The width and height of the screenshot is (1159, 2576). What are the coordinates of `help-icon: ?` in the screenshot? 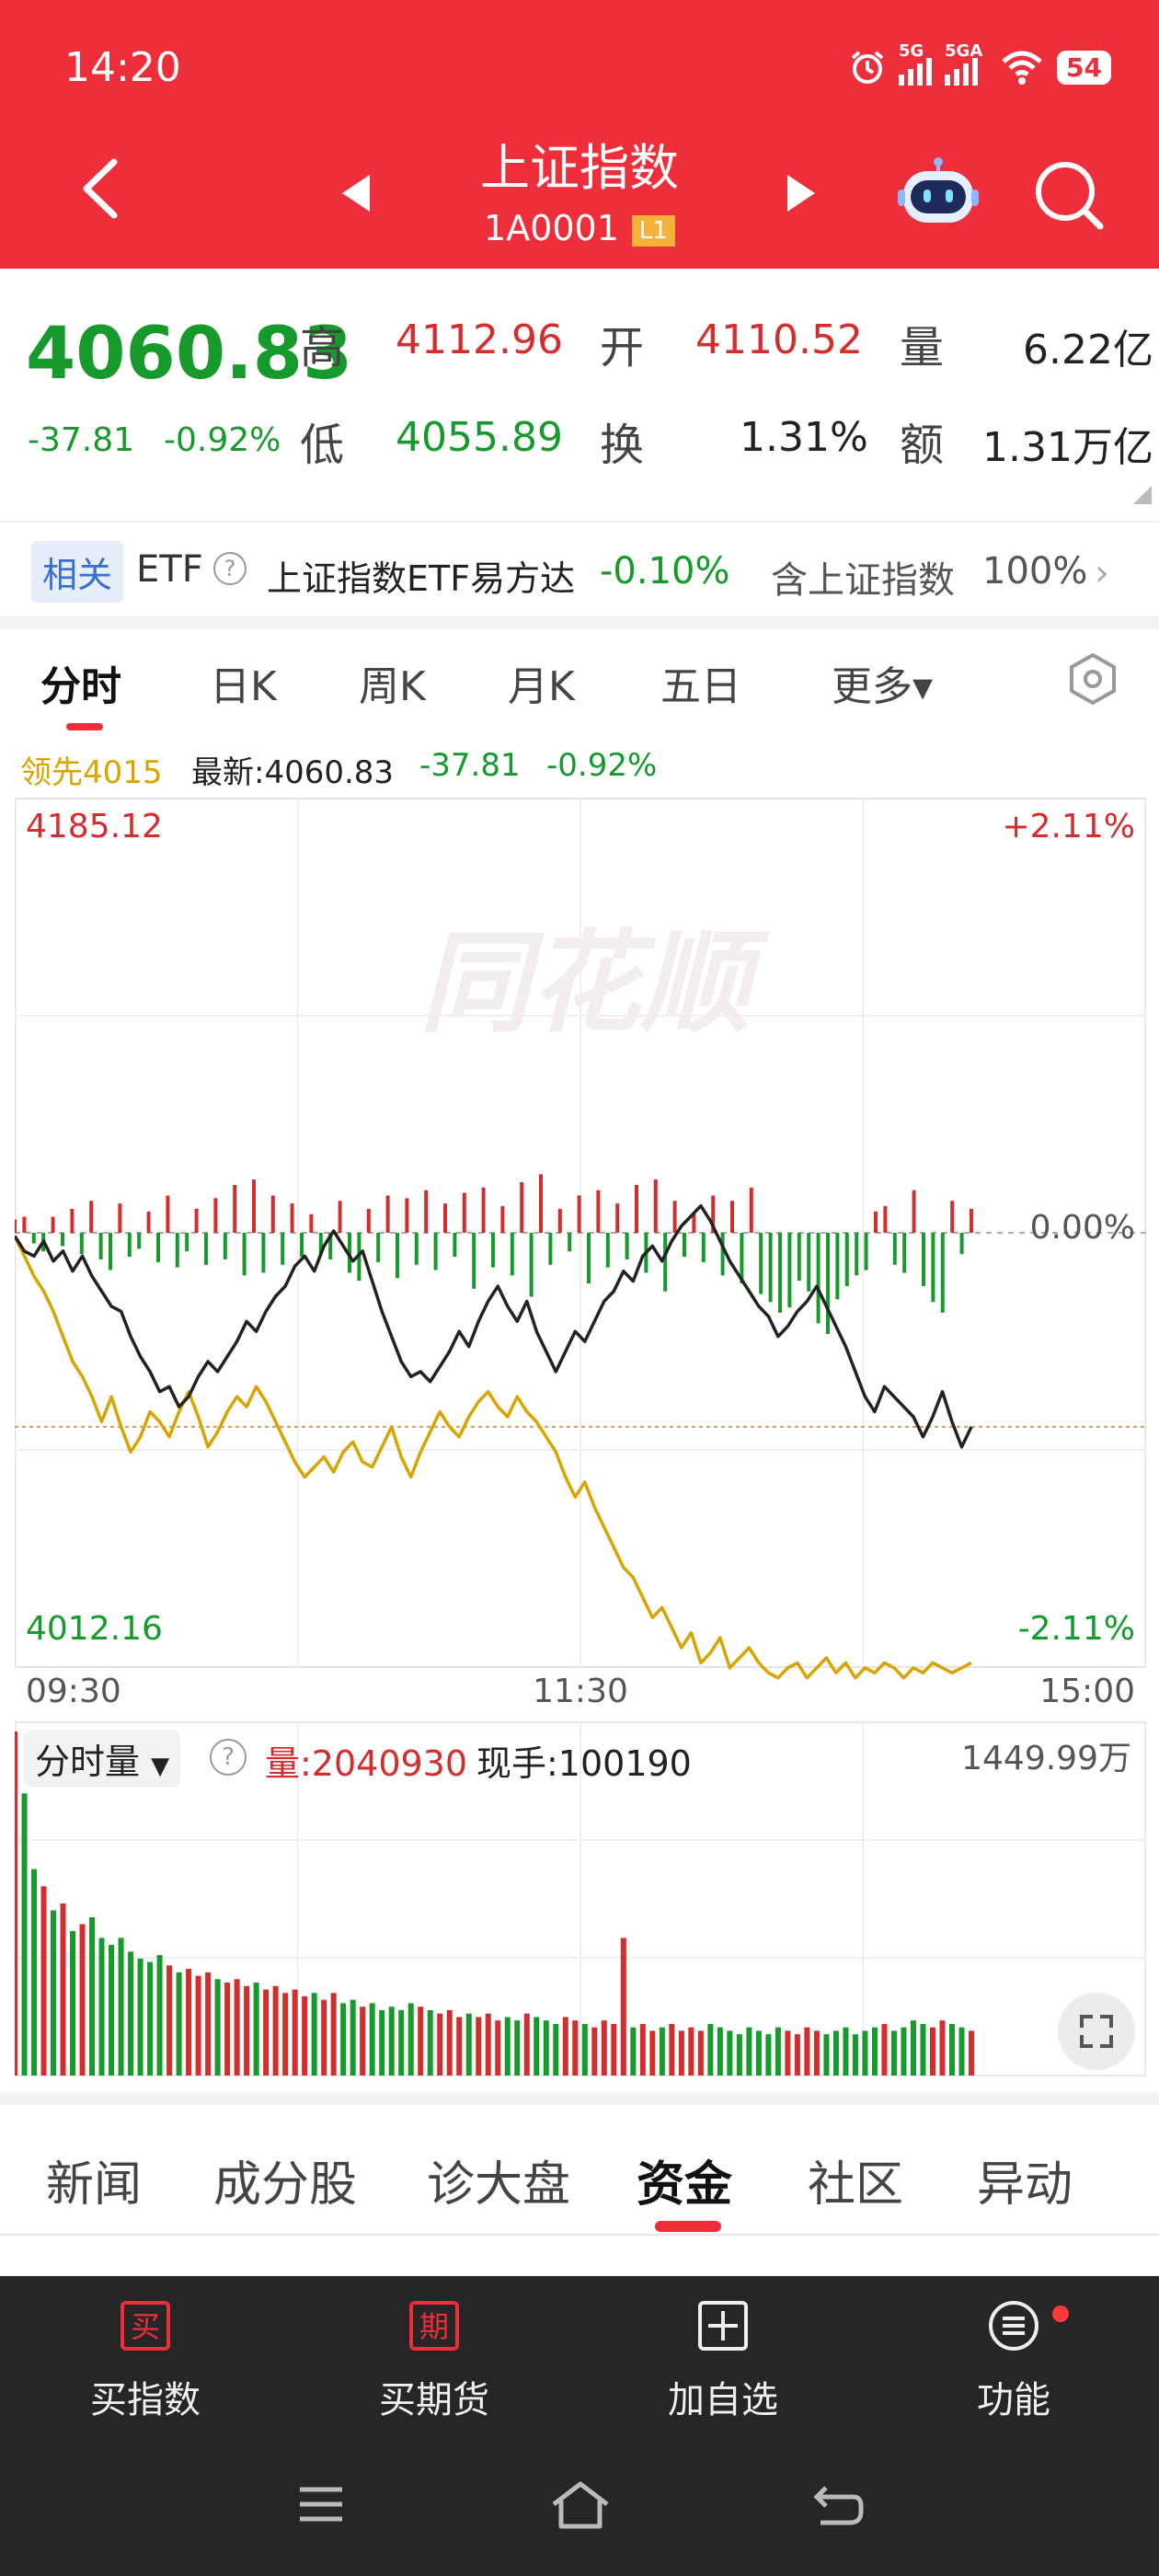 It's located at (230, 568).